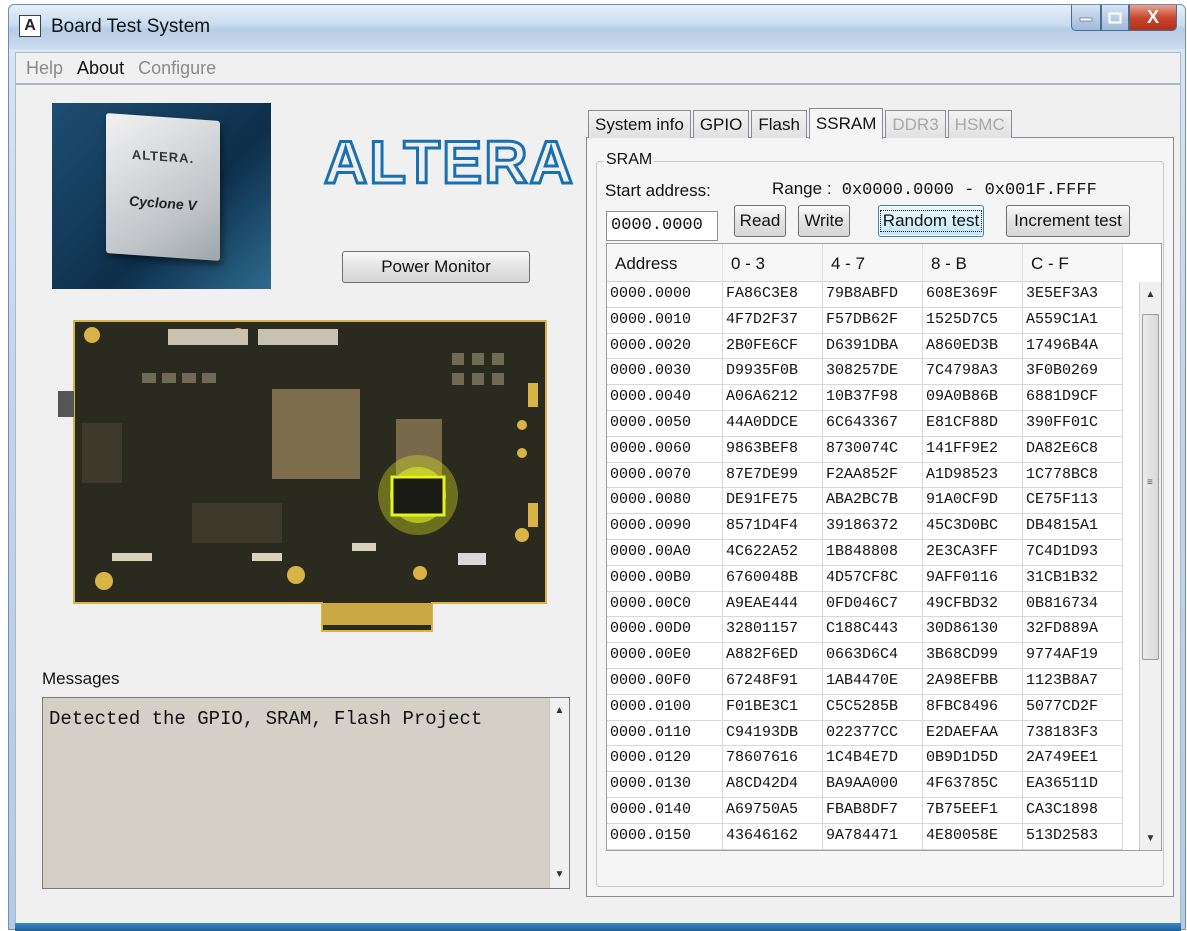 This screenshot has height=931, width=1187. I want to click on data-cell-4-7: 0663D6C4, so click(873, 656).